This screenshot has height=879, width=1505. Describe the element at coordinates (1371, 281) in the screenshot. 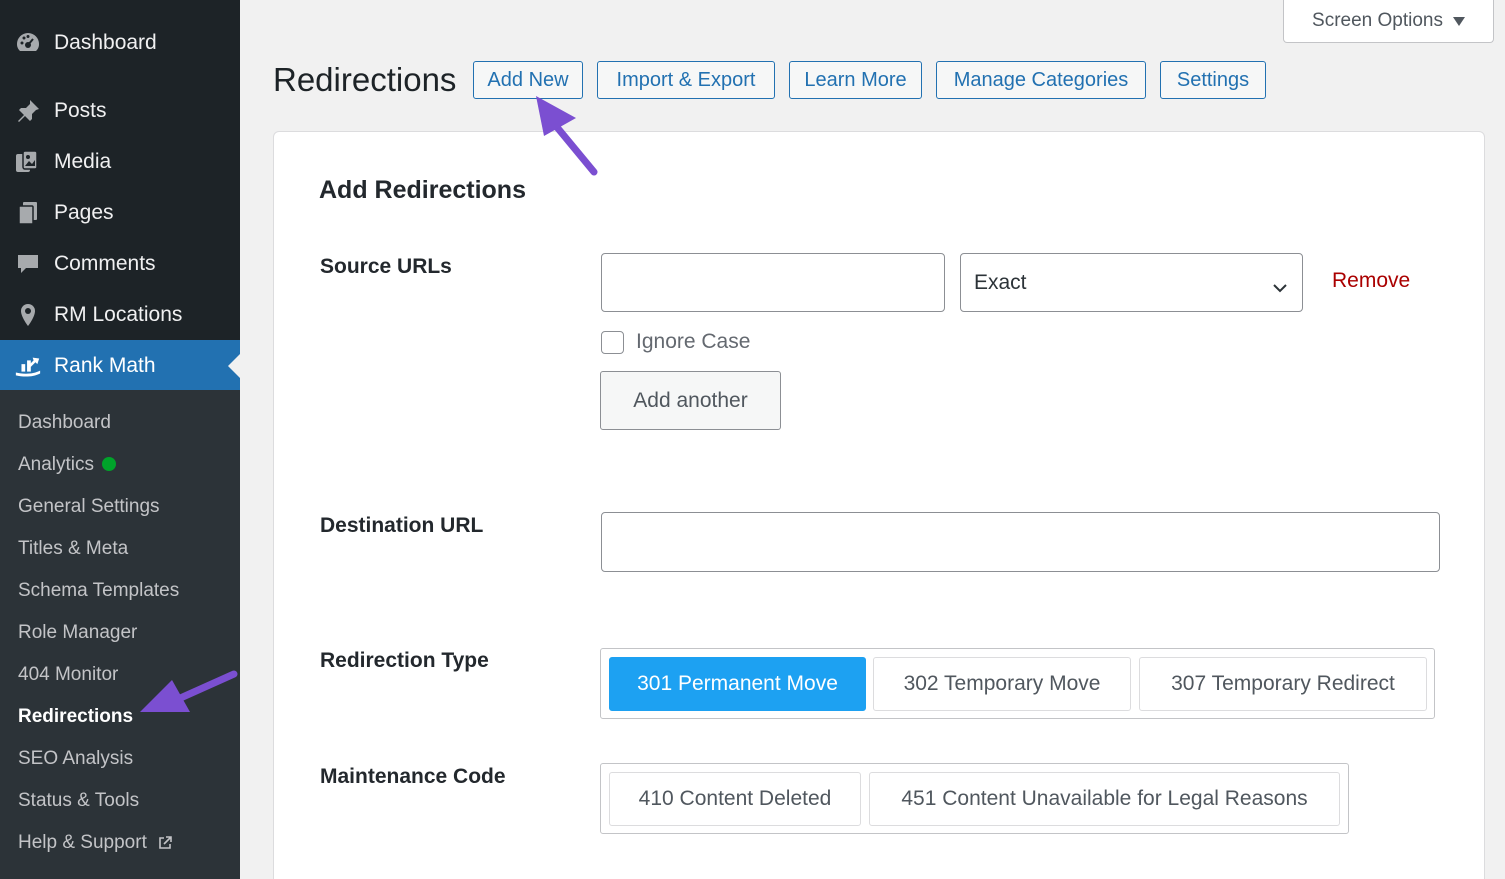

I see `remove-source-link: Remove` at that location.